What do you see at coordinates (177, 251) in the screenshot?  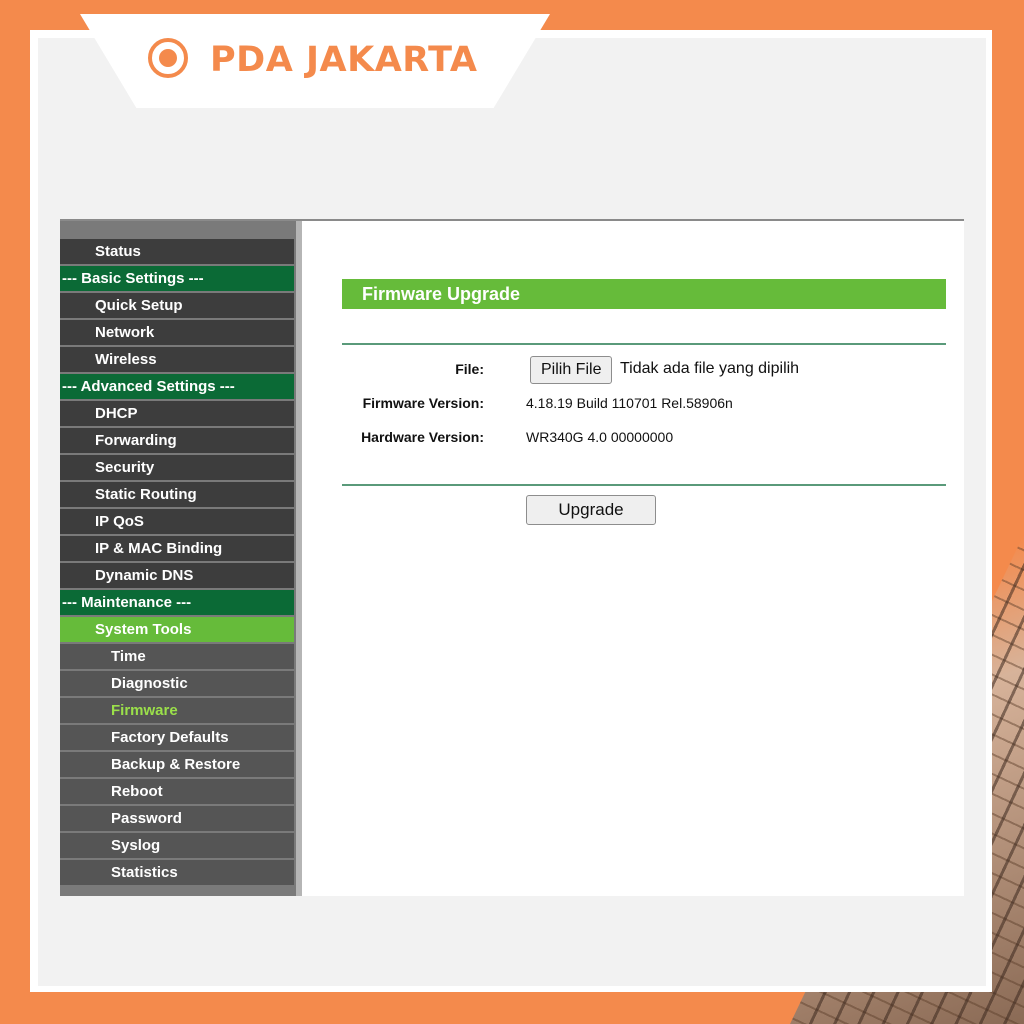 I see `sidebar-item: Status` at bounding box center [177, 251].